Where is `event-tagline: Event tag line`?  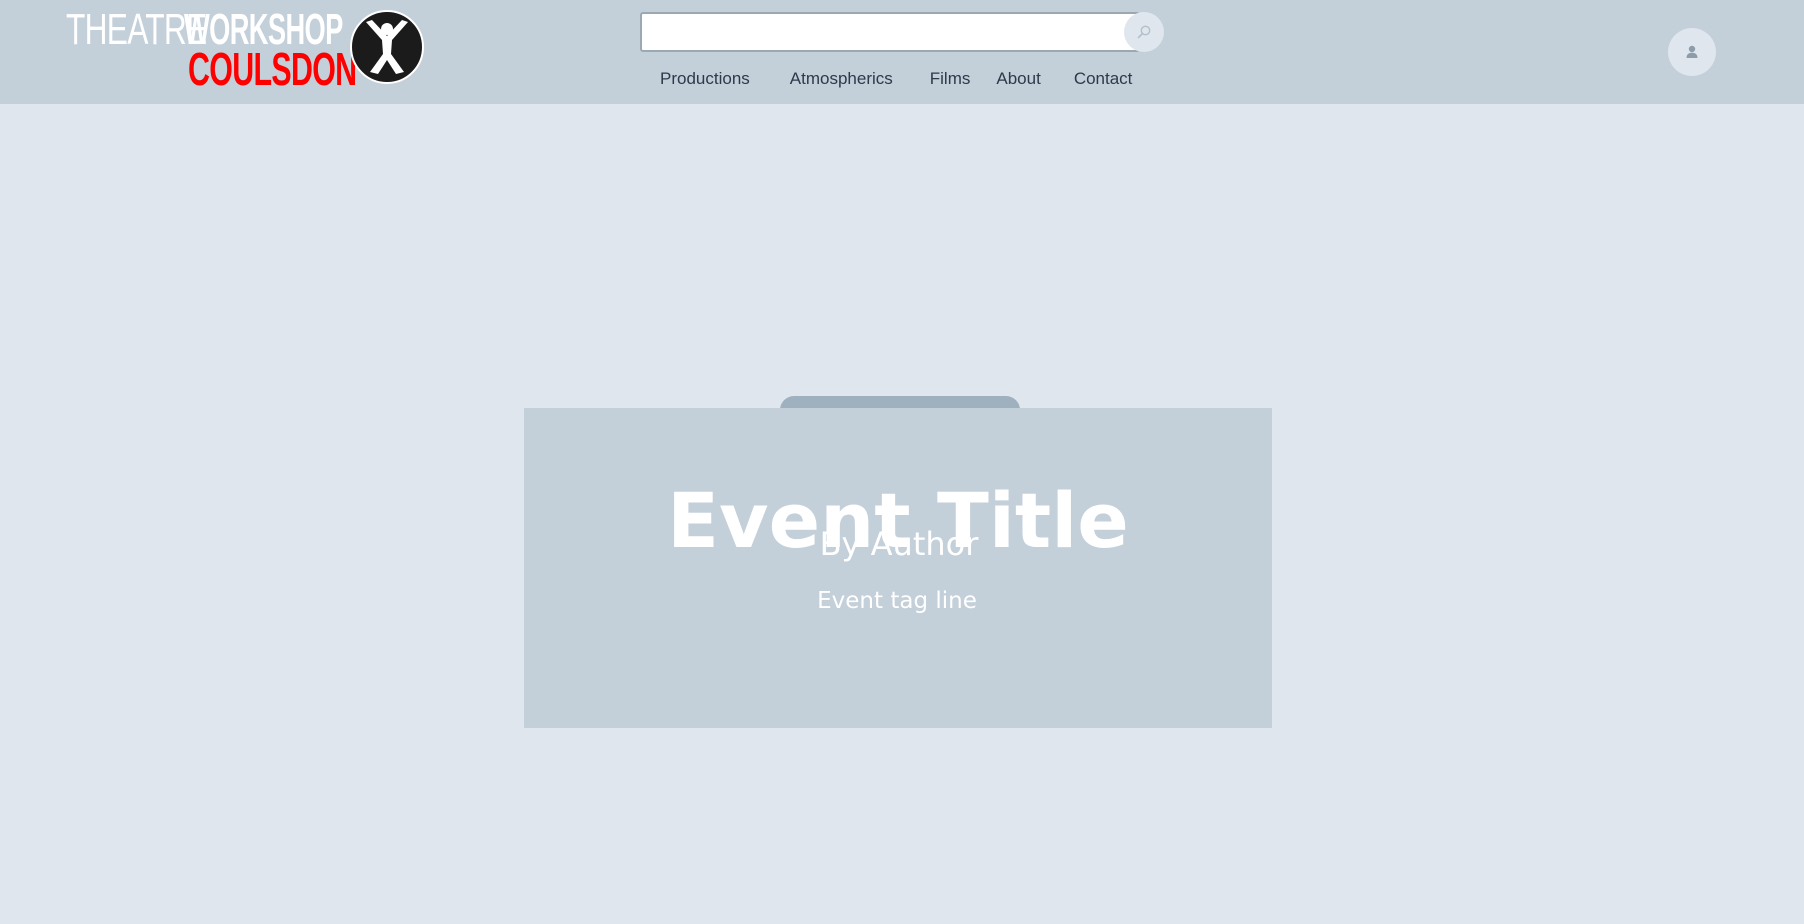
event-tagline: Event tag line is located at coordinates (897, 601).